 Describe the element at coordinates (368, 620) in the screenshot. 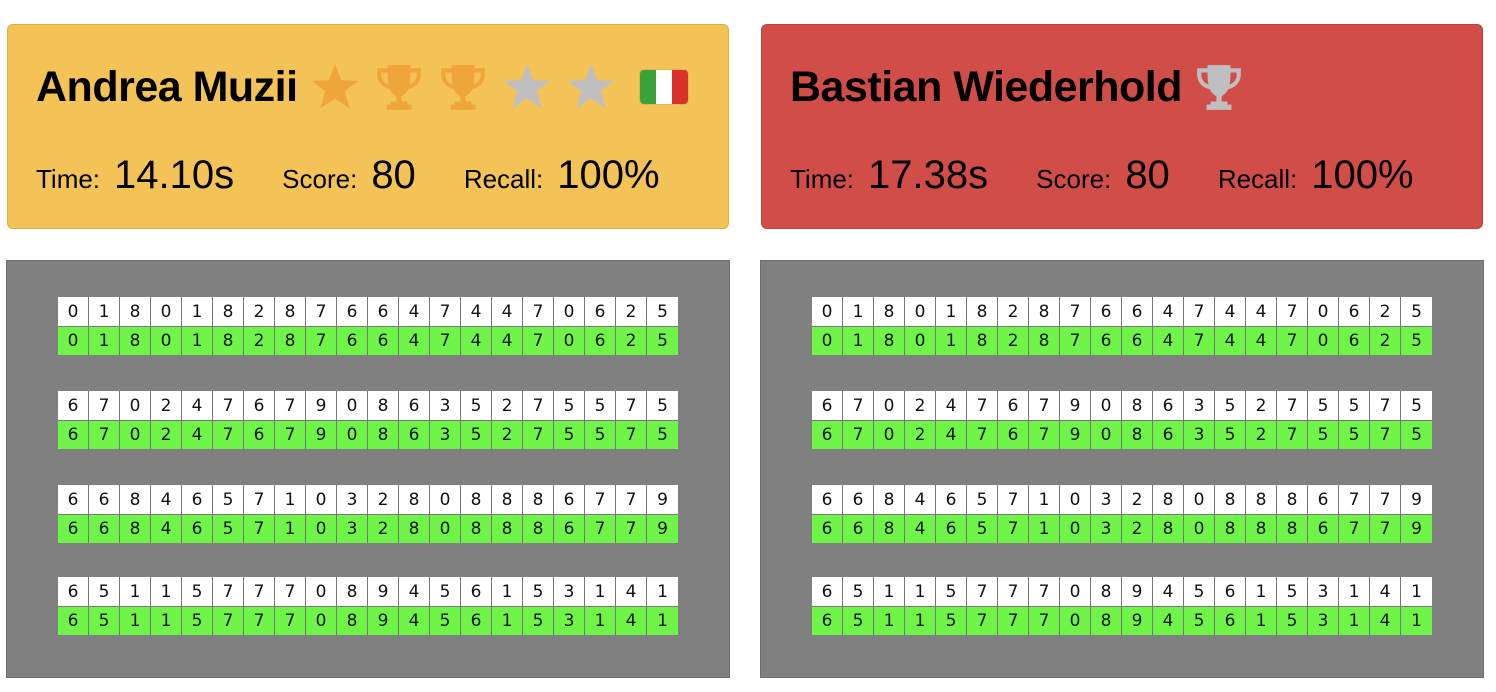

I see `recalled-digits-row: 65115777089456153141` at that location.